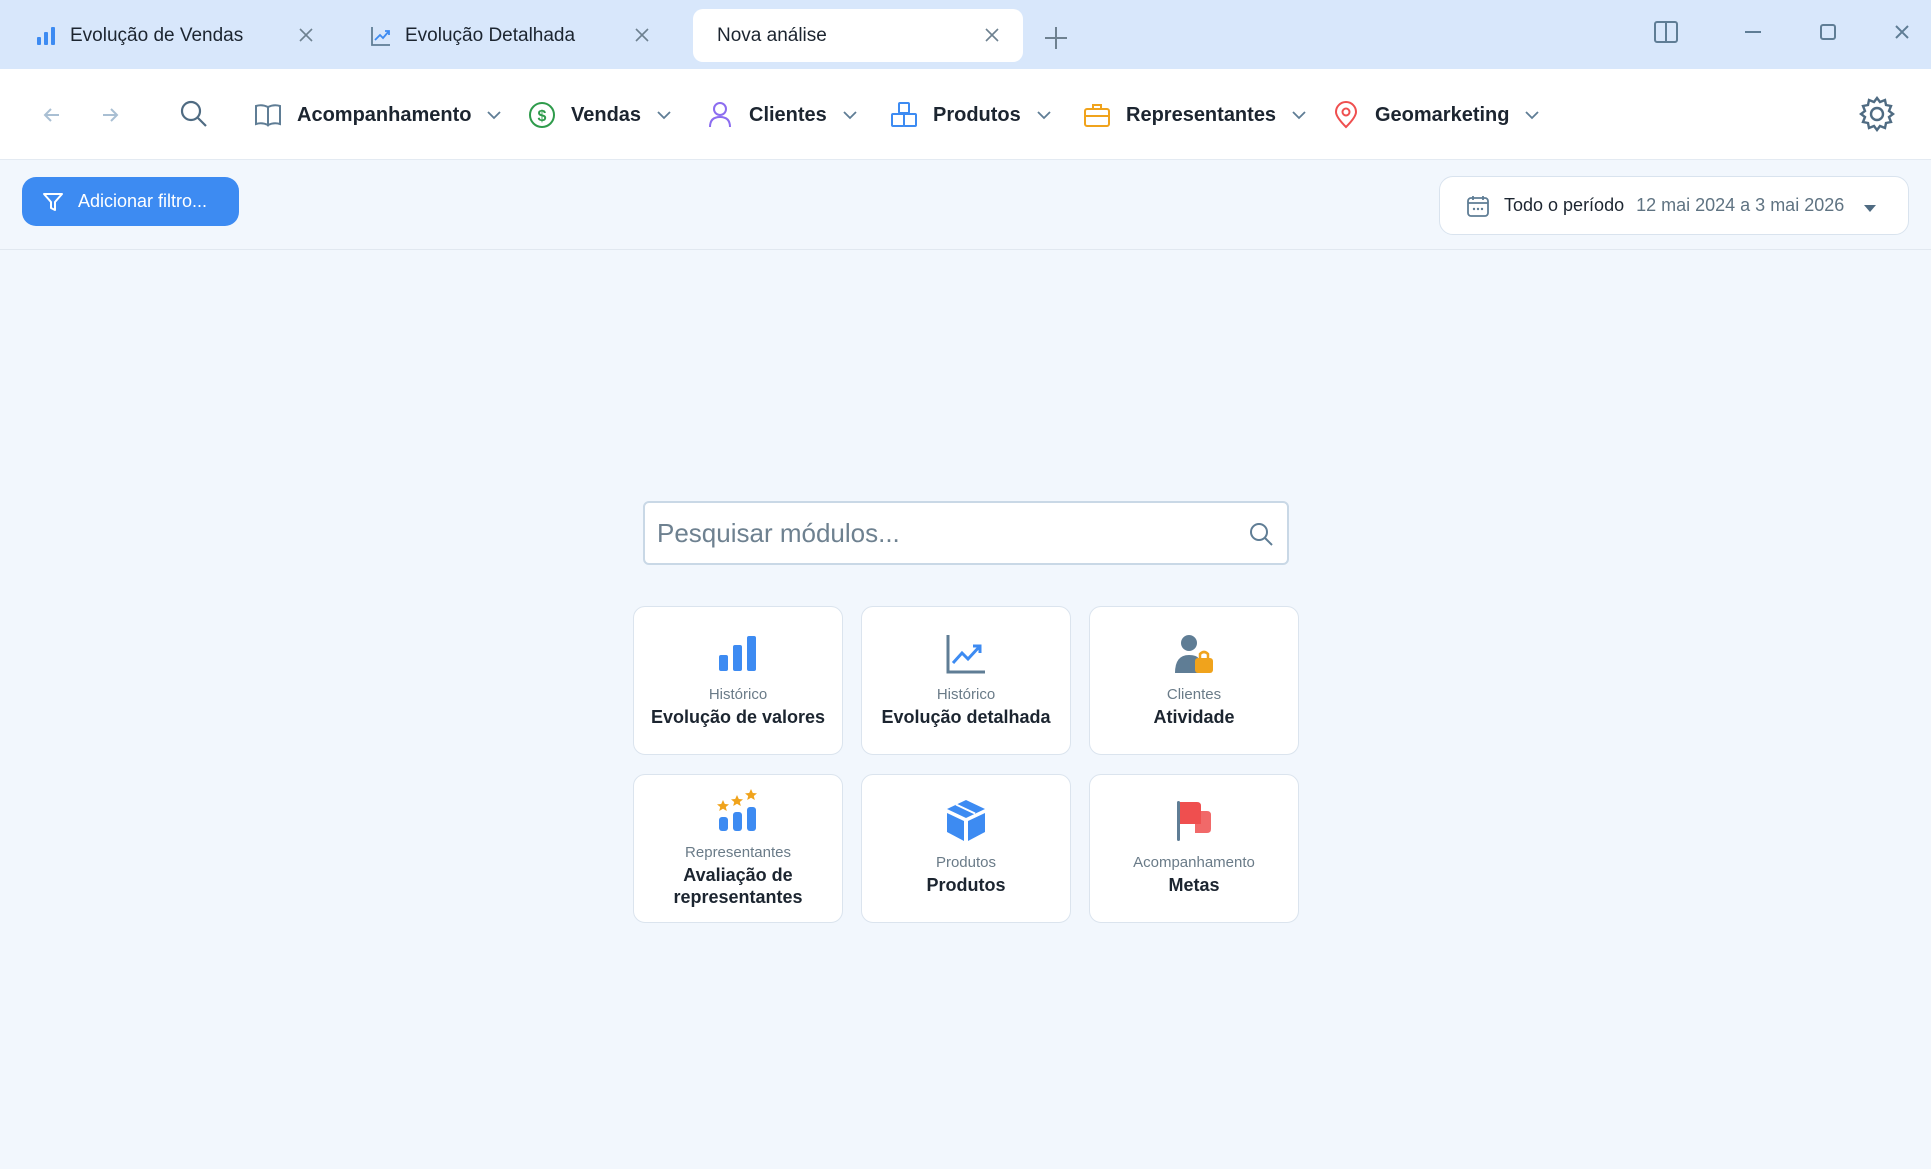 The image size is (1931, 1169). Describe the element at coordinates (606, 114) in the screenshot. I see `menu-label: Vendas` at that location.